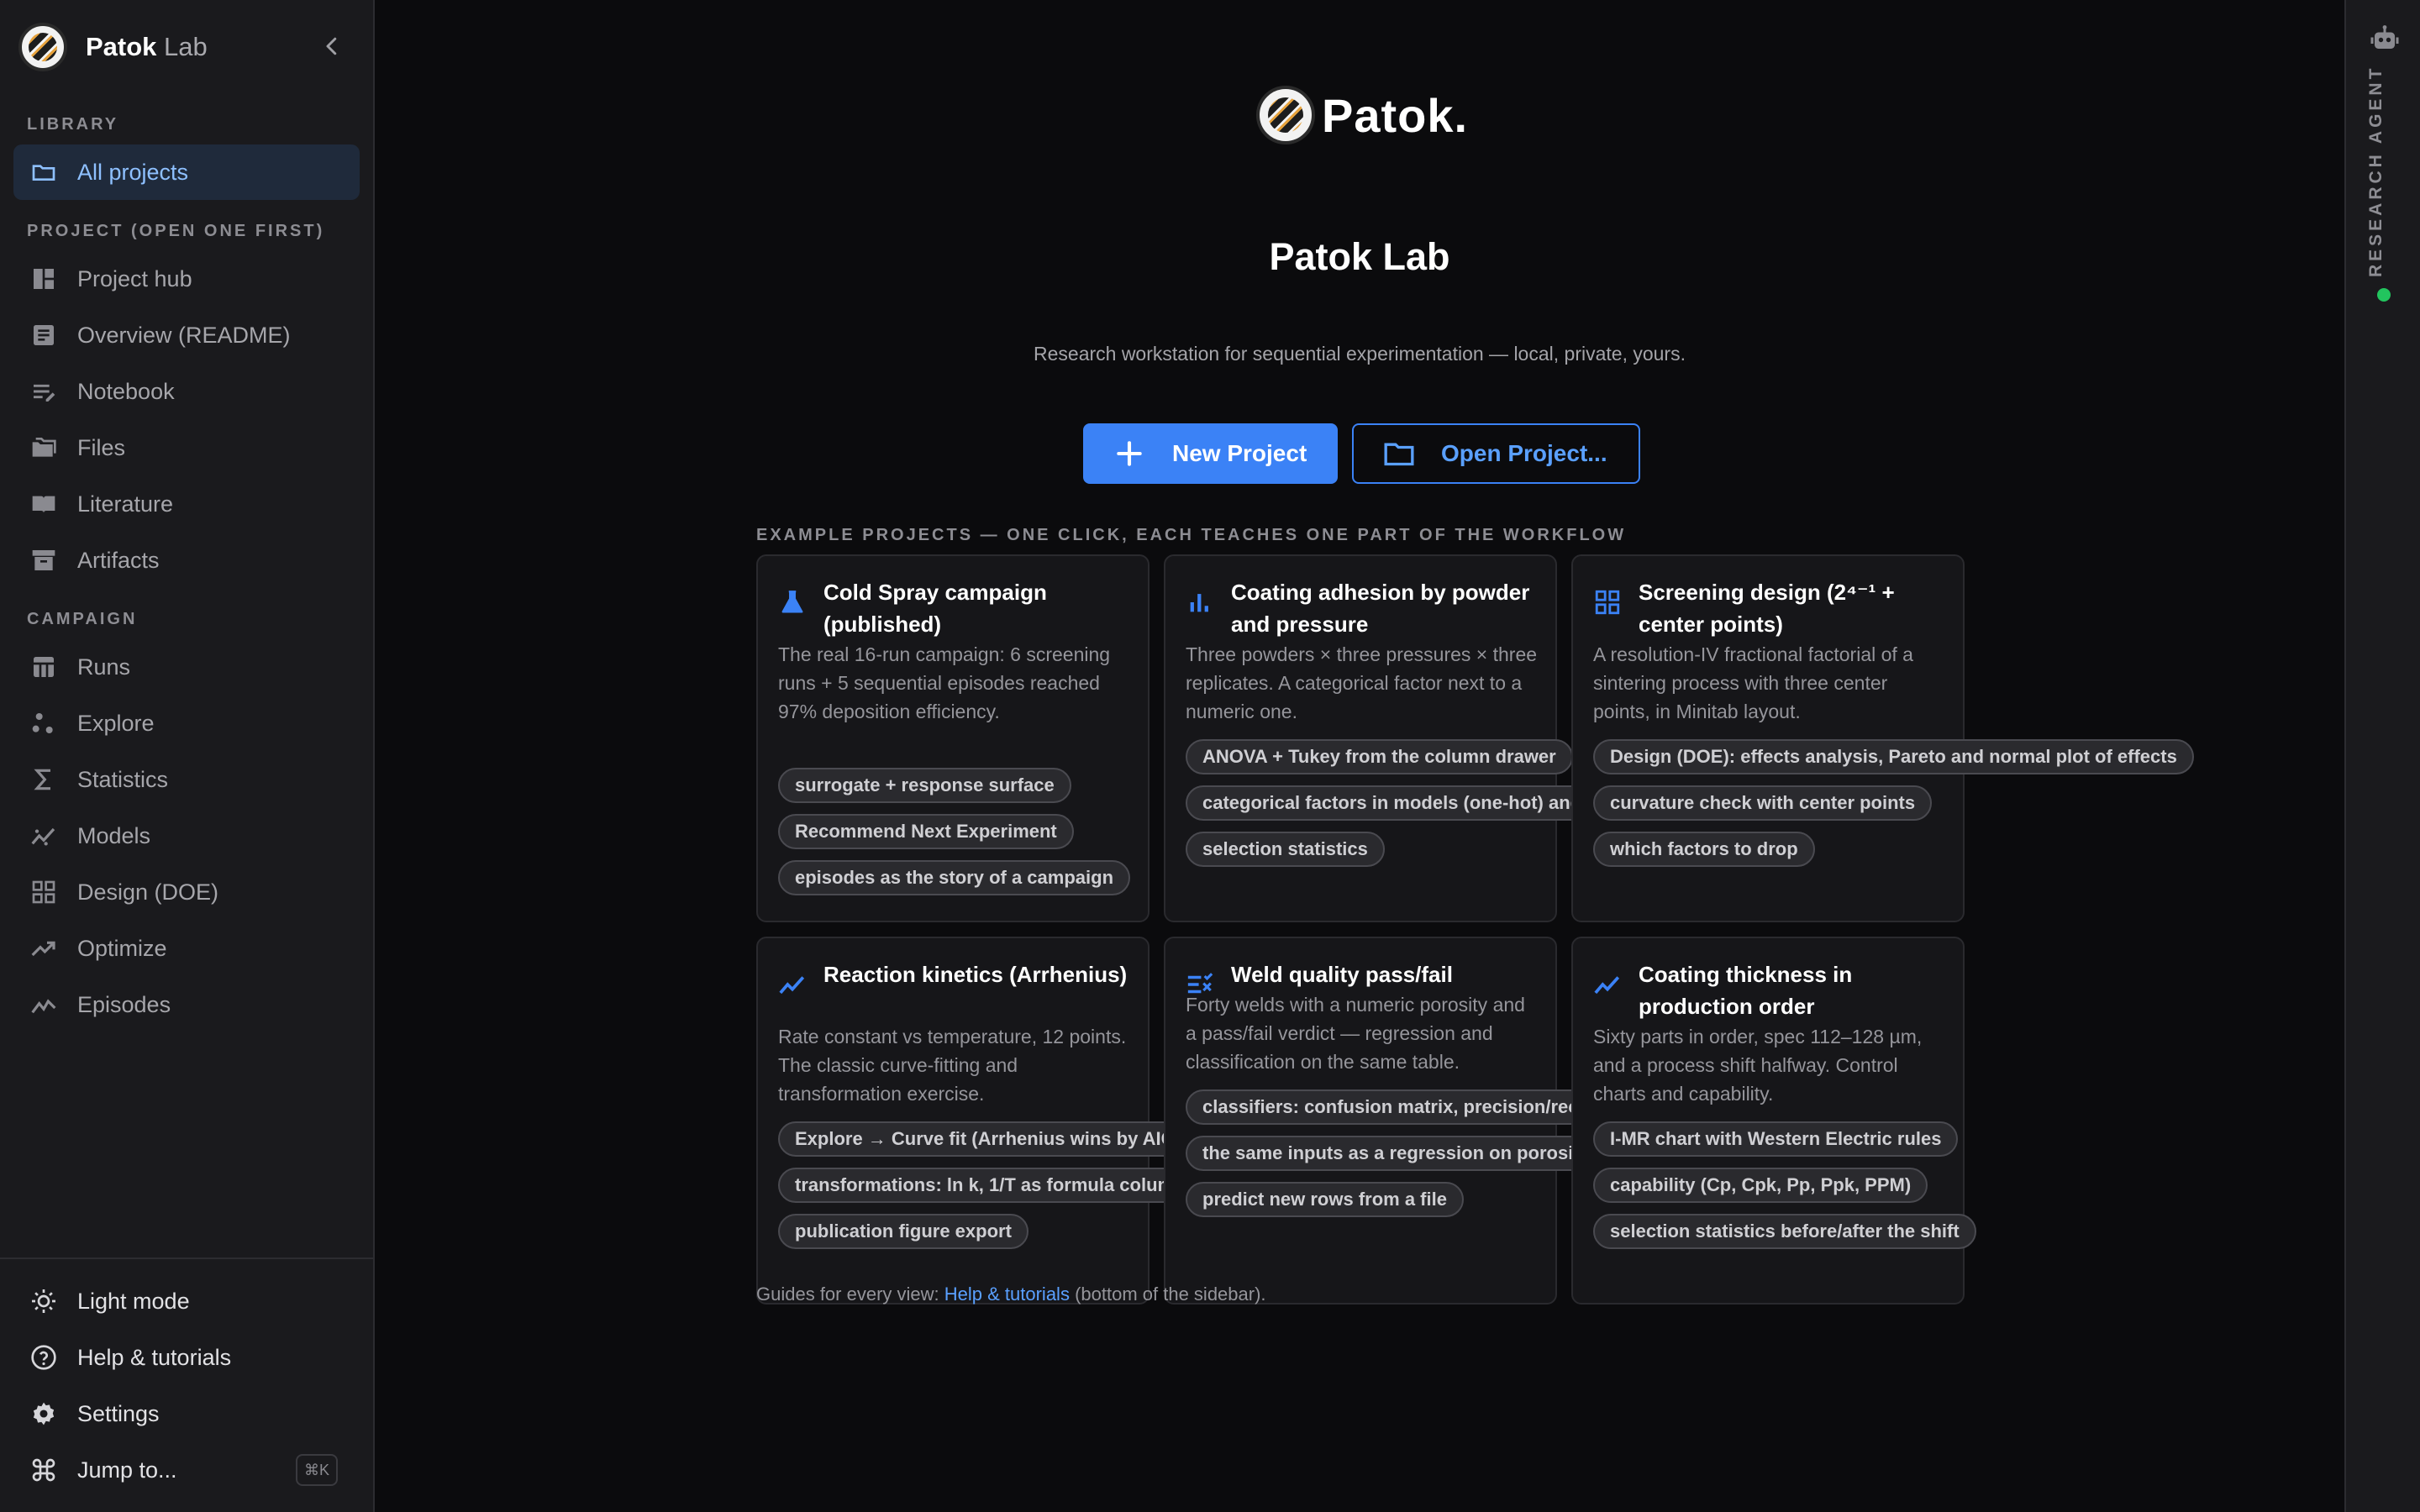 This screenshot has width=2420, height=1512. I want to click on card-tag: ANOVA + Tukey from the column drawer, so click(1379, 756).